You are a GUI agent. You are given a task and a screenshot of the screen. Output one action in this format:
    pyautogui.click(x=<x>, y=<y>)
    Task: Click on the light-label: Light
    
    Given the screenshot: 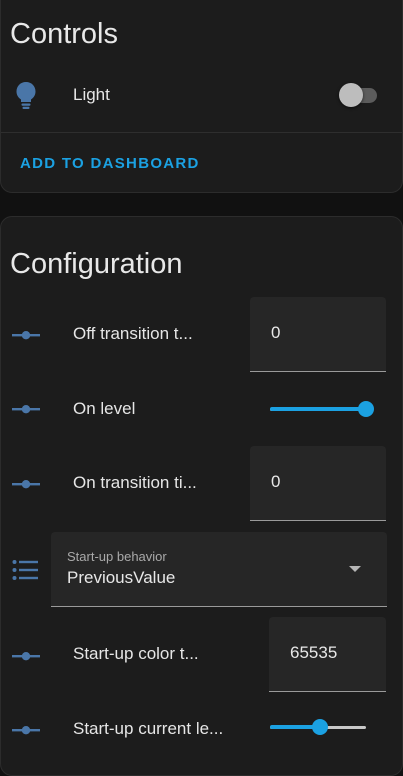 What is the action you would take?
    pyautogui.click(x=91, y=94)
    